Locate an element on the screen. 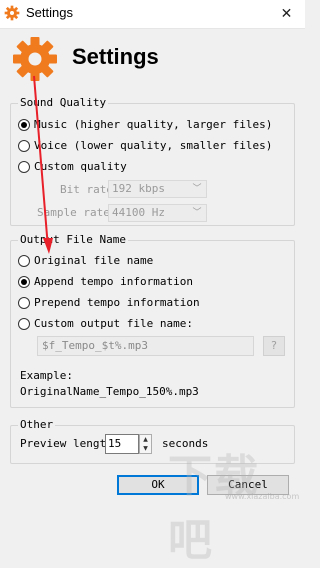  preview-length-input: 15 is located at coordinates (122, 444).